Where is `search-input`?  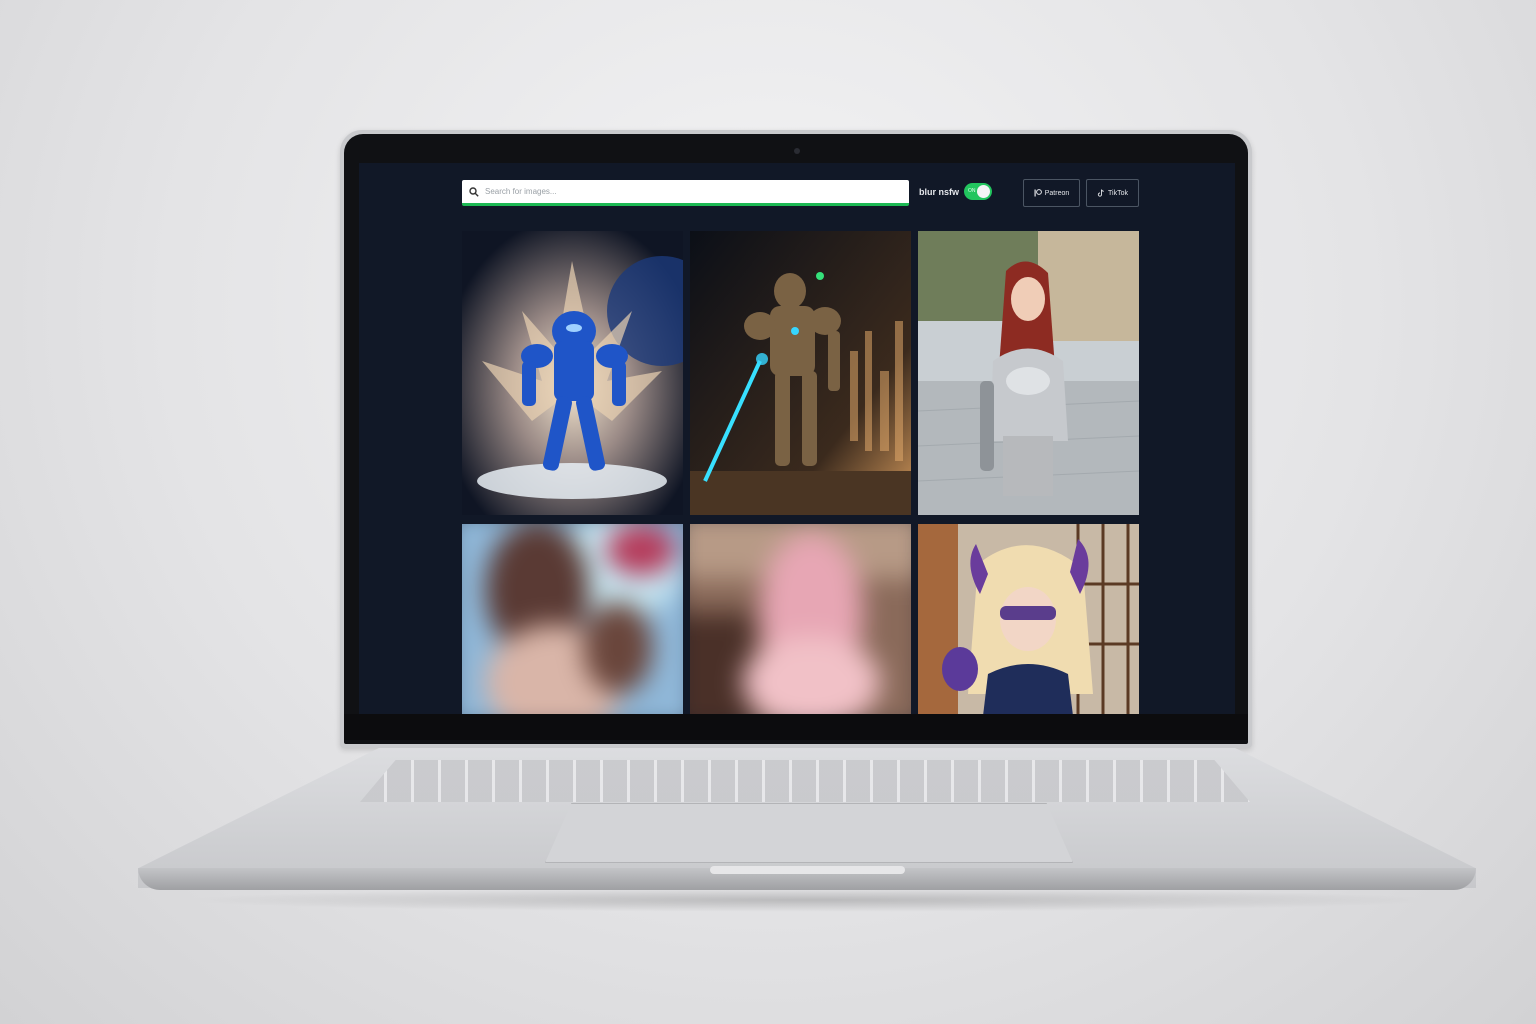
search-input is located at coordinates (685, 191).